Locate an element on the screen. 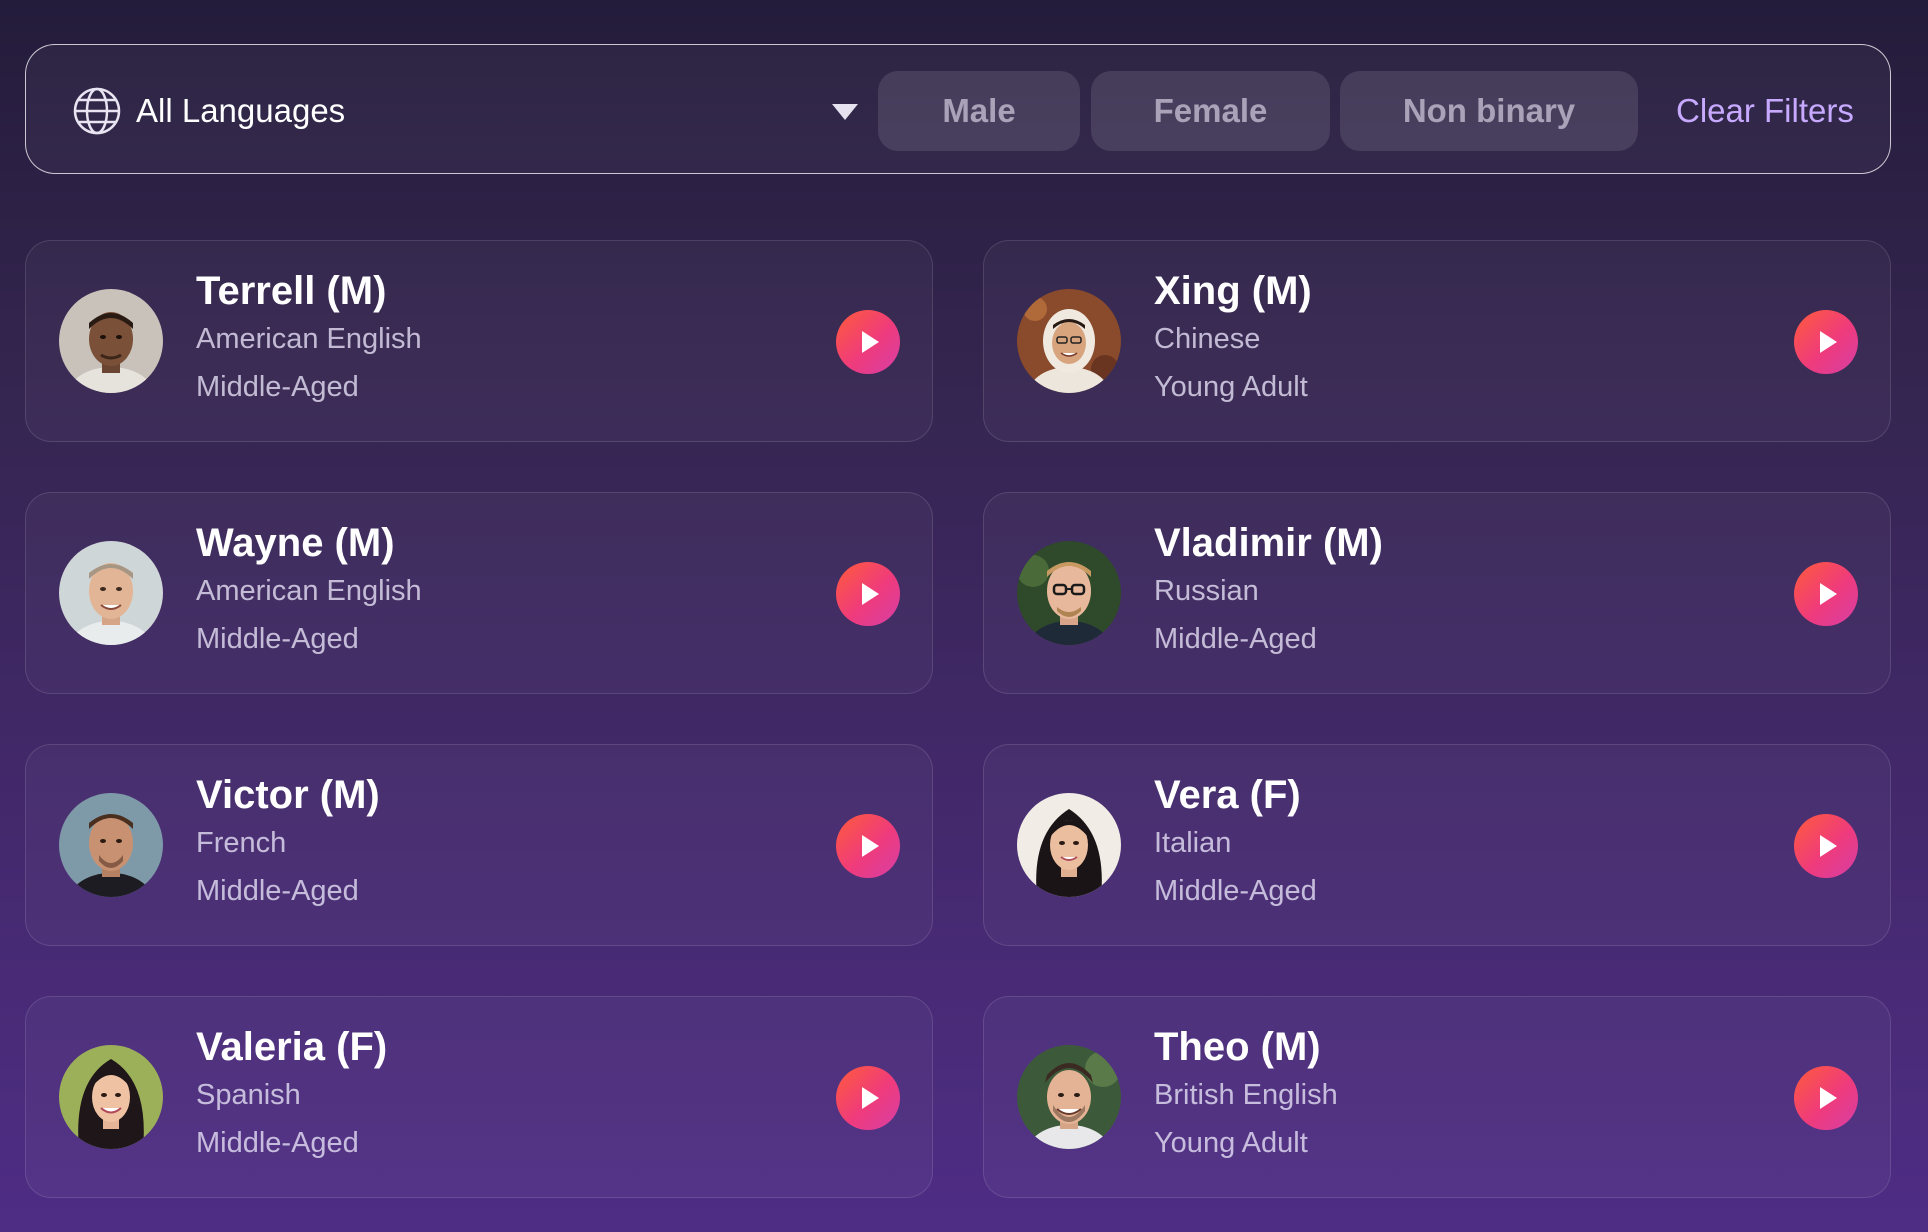 Image resolution: width=1928 pixels, height=1232 pixels. voice-card: Terrell (M) American English Middle-Aged is located at coordinates (479, 341).